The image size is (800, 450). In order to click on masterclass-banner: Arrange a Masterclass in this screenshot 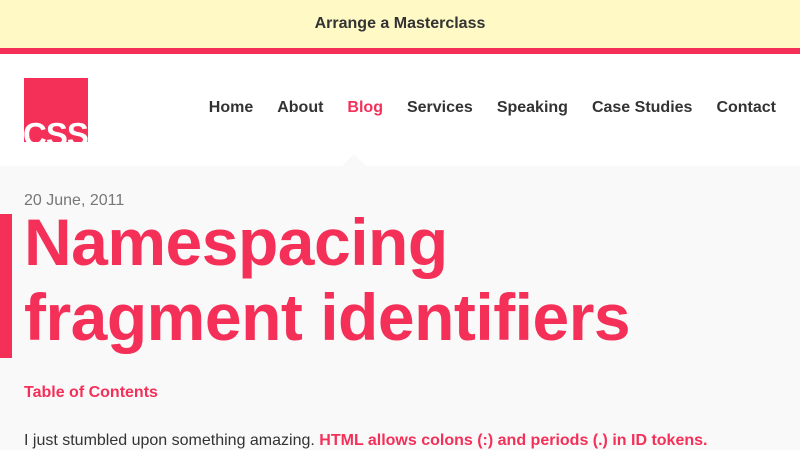, I will do `click(400, 24)`.